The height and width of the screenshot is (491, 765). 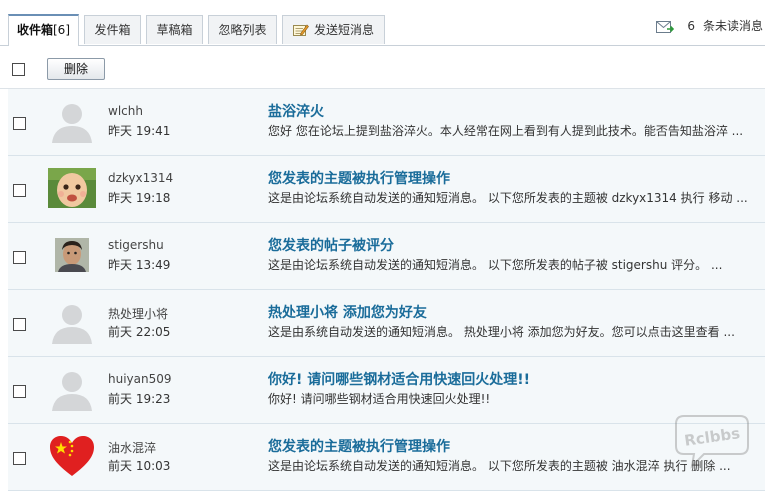 I want to click on sender-name: stigershu, so click(x=136, y=245).